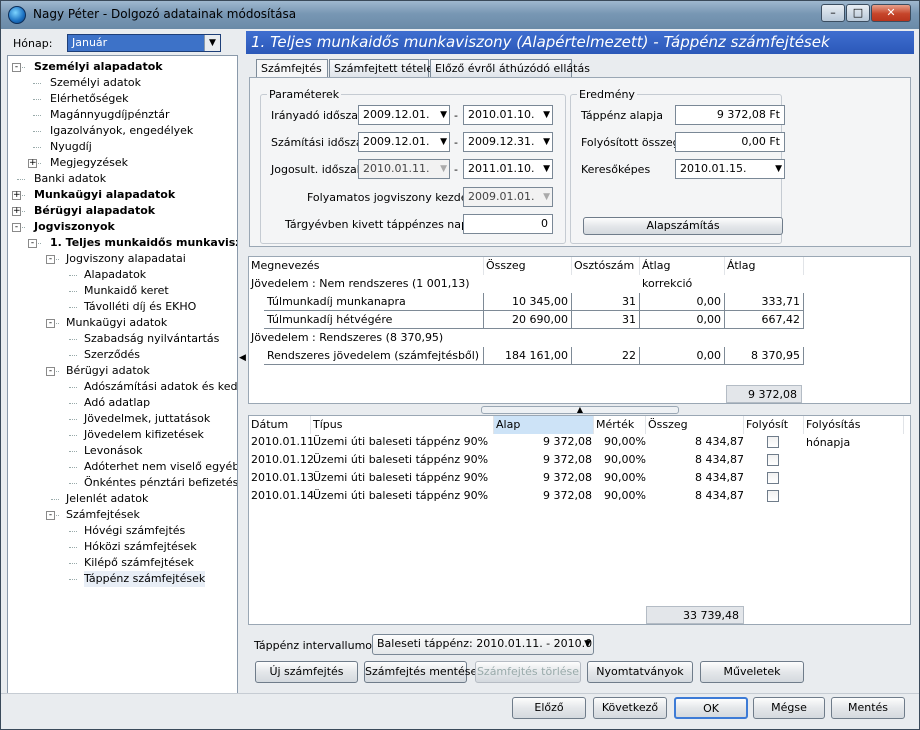 The image size is (920, 730). Describe the element at coordinates (620, 425) in the screenshot. I see `col-header: Mérték` at that location.